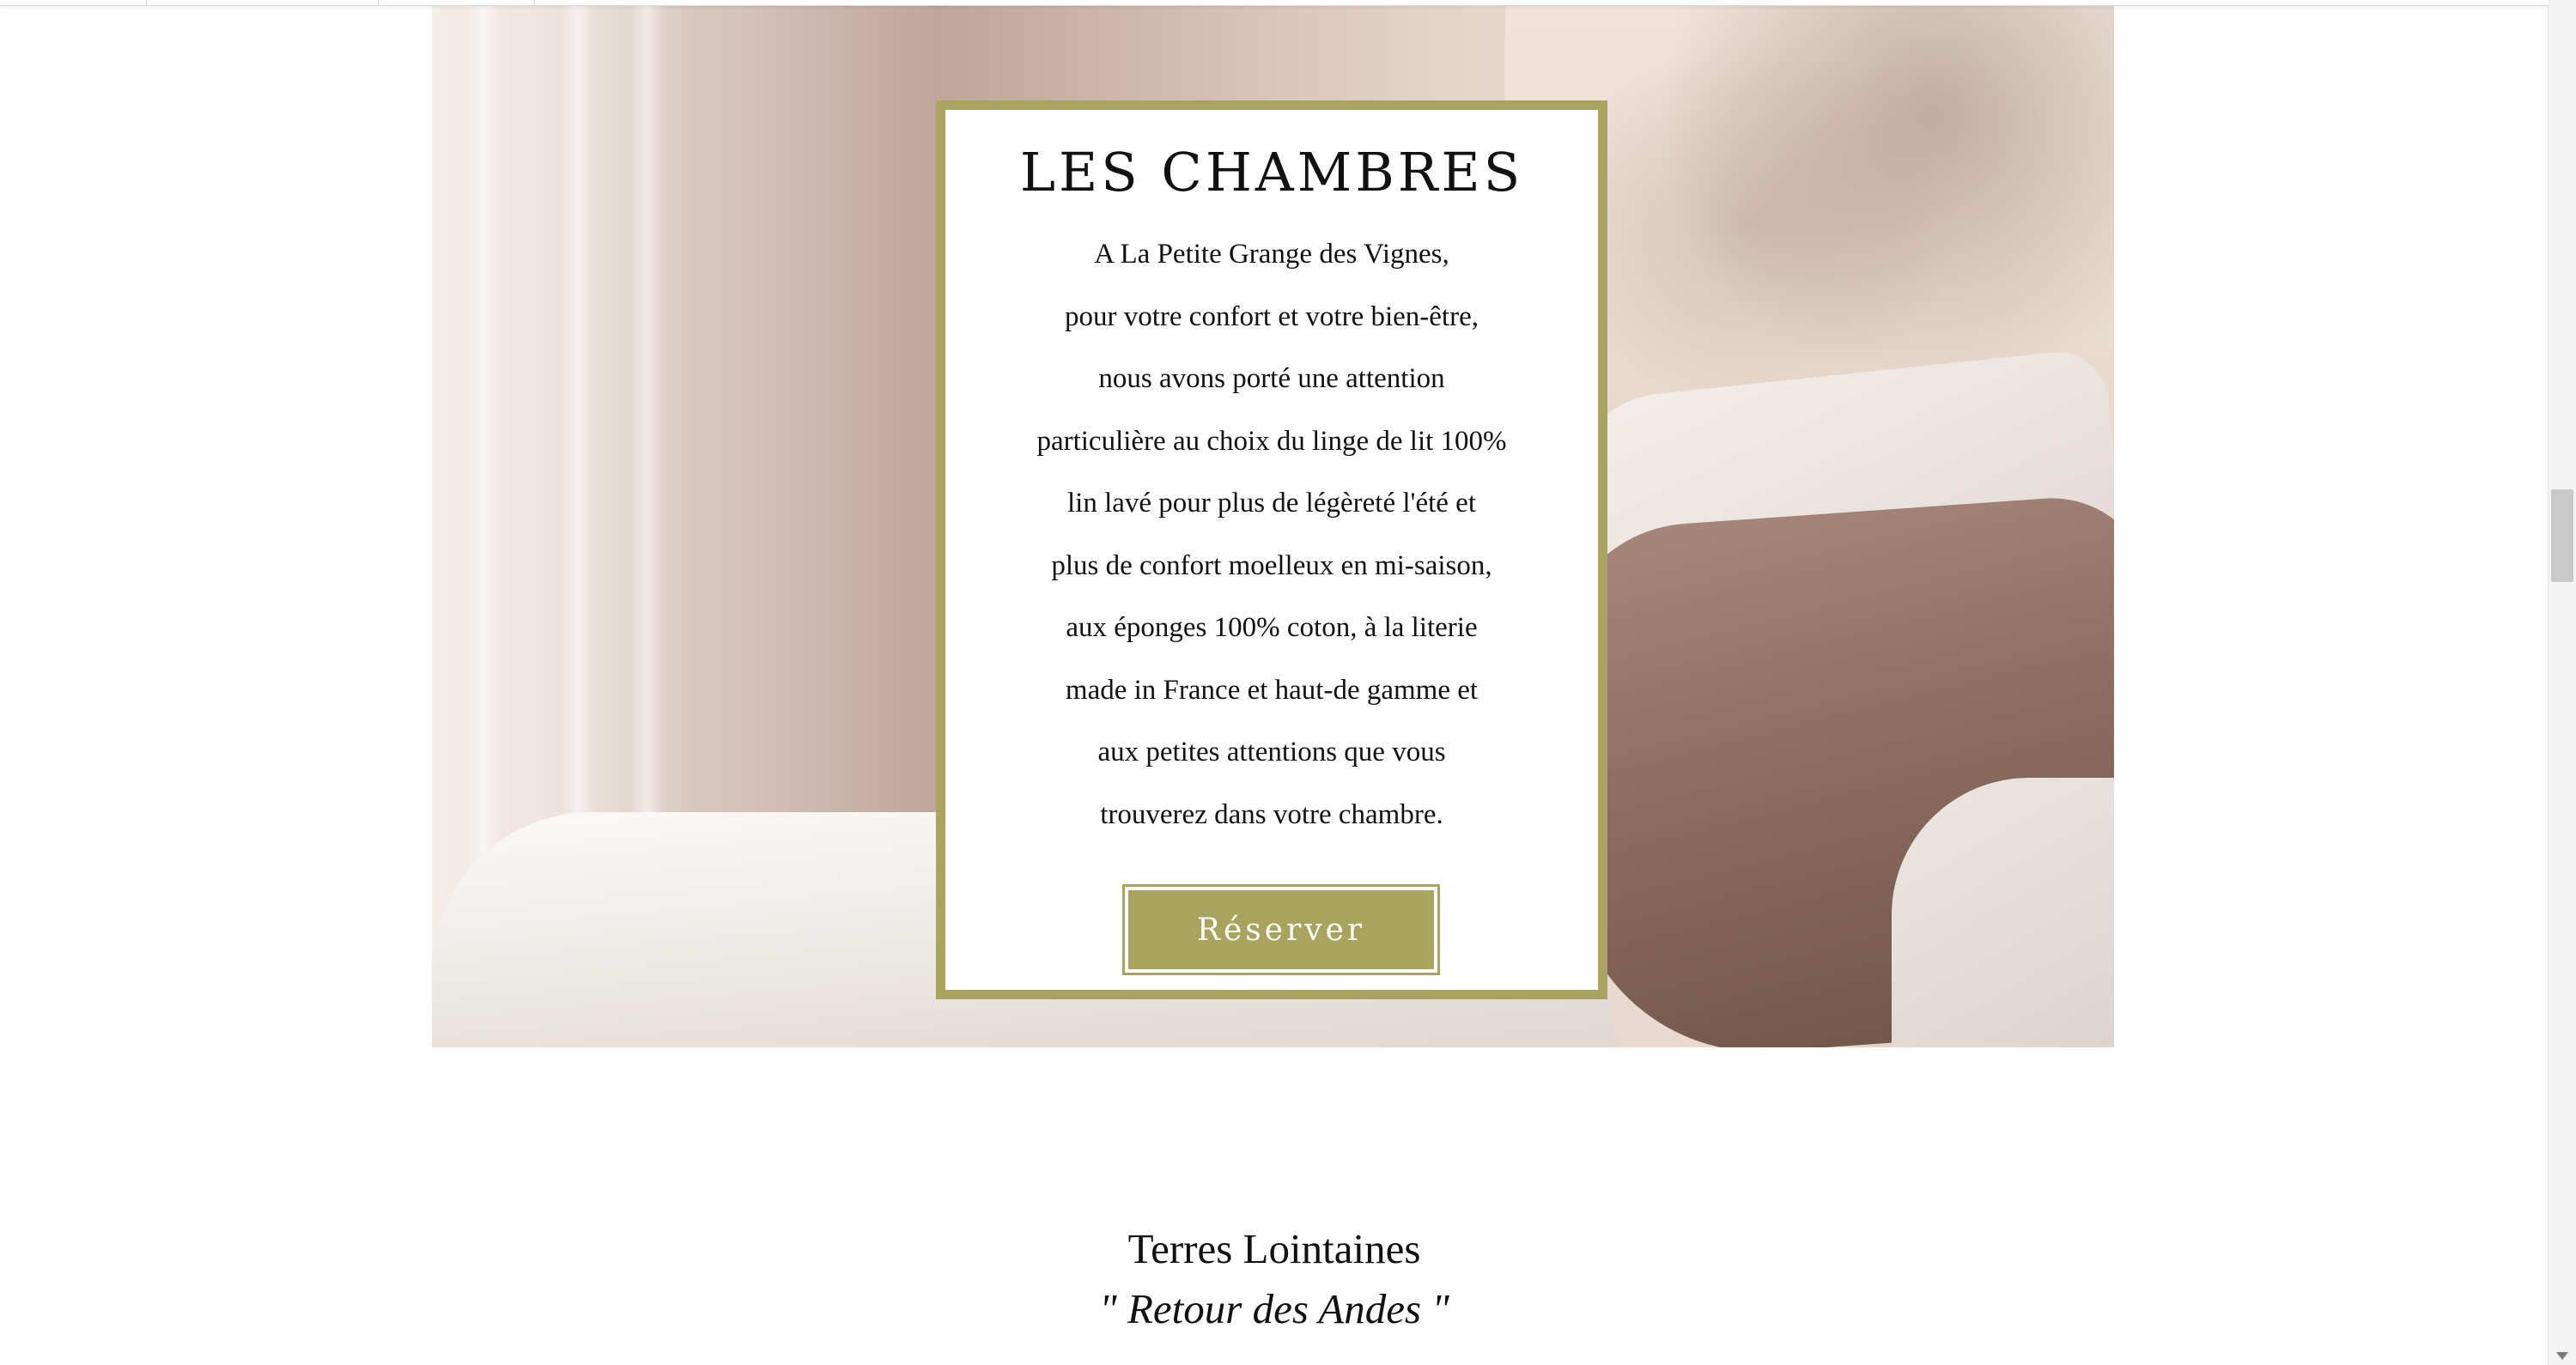 The width and height of the screenshot is (2576, 1365). What do you see at coordinates (1274, 1308) in the screenshot?
I see `section-subtitle: " Retour des Andes "` at bounding box center [1274, 1308].